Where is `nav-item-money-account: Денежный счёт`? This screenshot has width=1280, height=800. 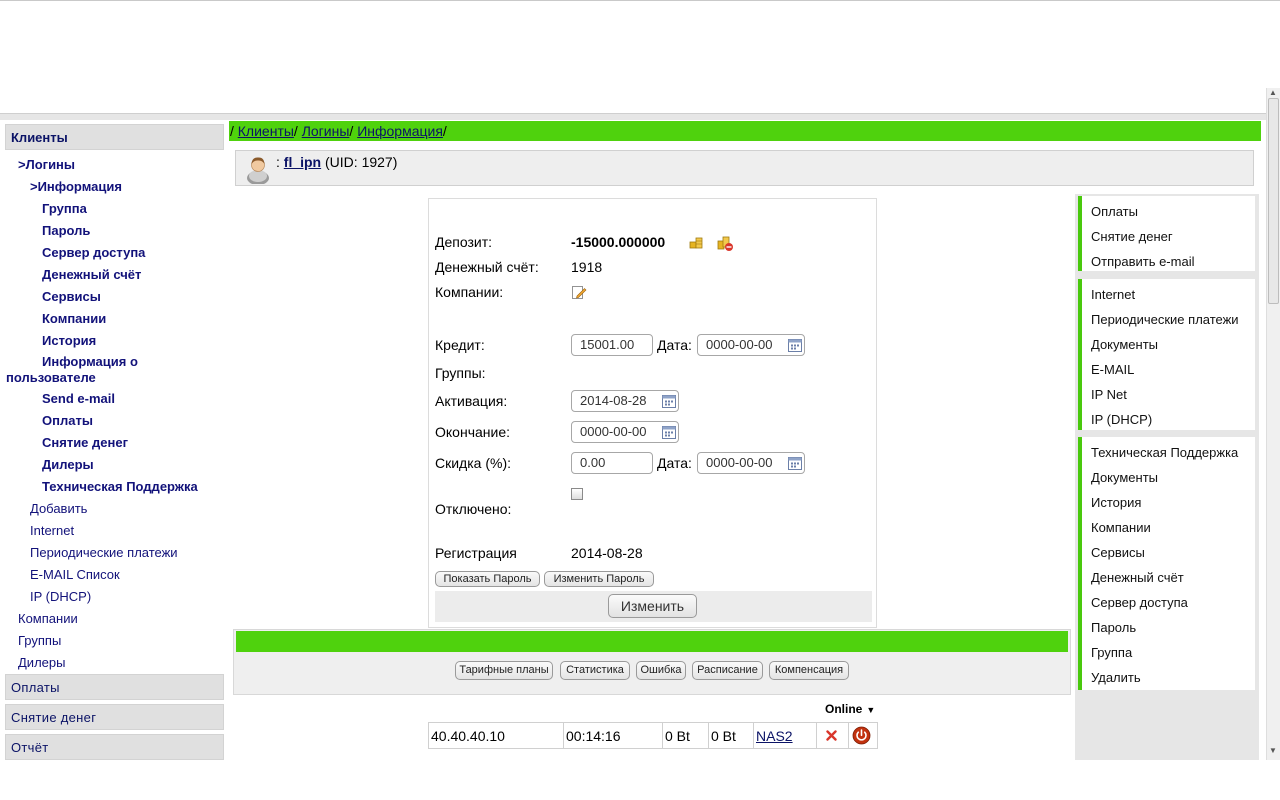 nav-item-money-account: Денежный счёт is located at coordinates (91, 274).